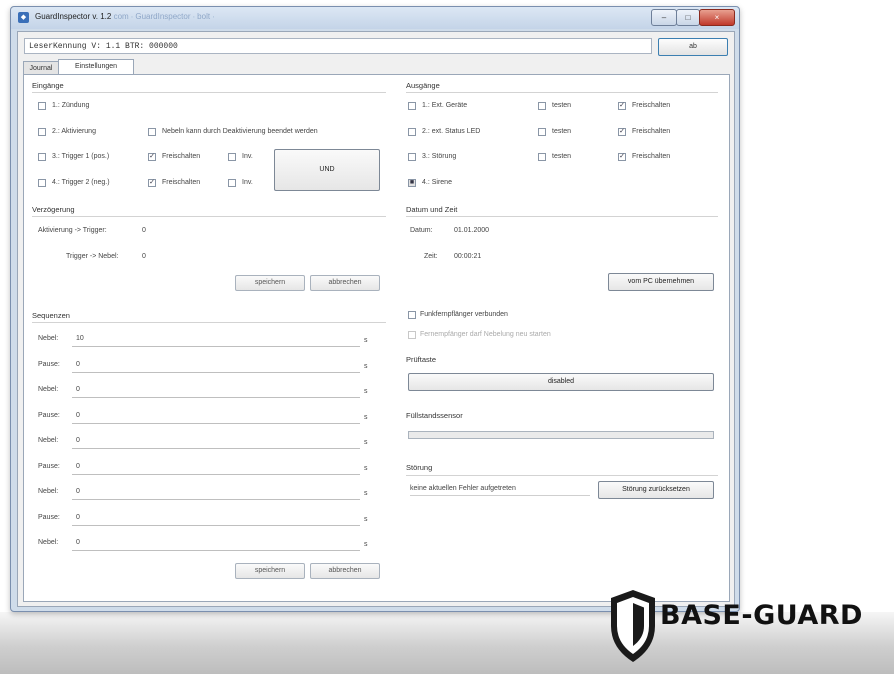 The image size is (894, 674). I want to click on output-1-label: 1.: Ext. Geräte, so click(445, 105).